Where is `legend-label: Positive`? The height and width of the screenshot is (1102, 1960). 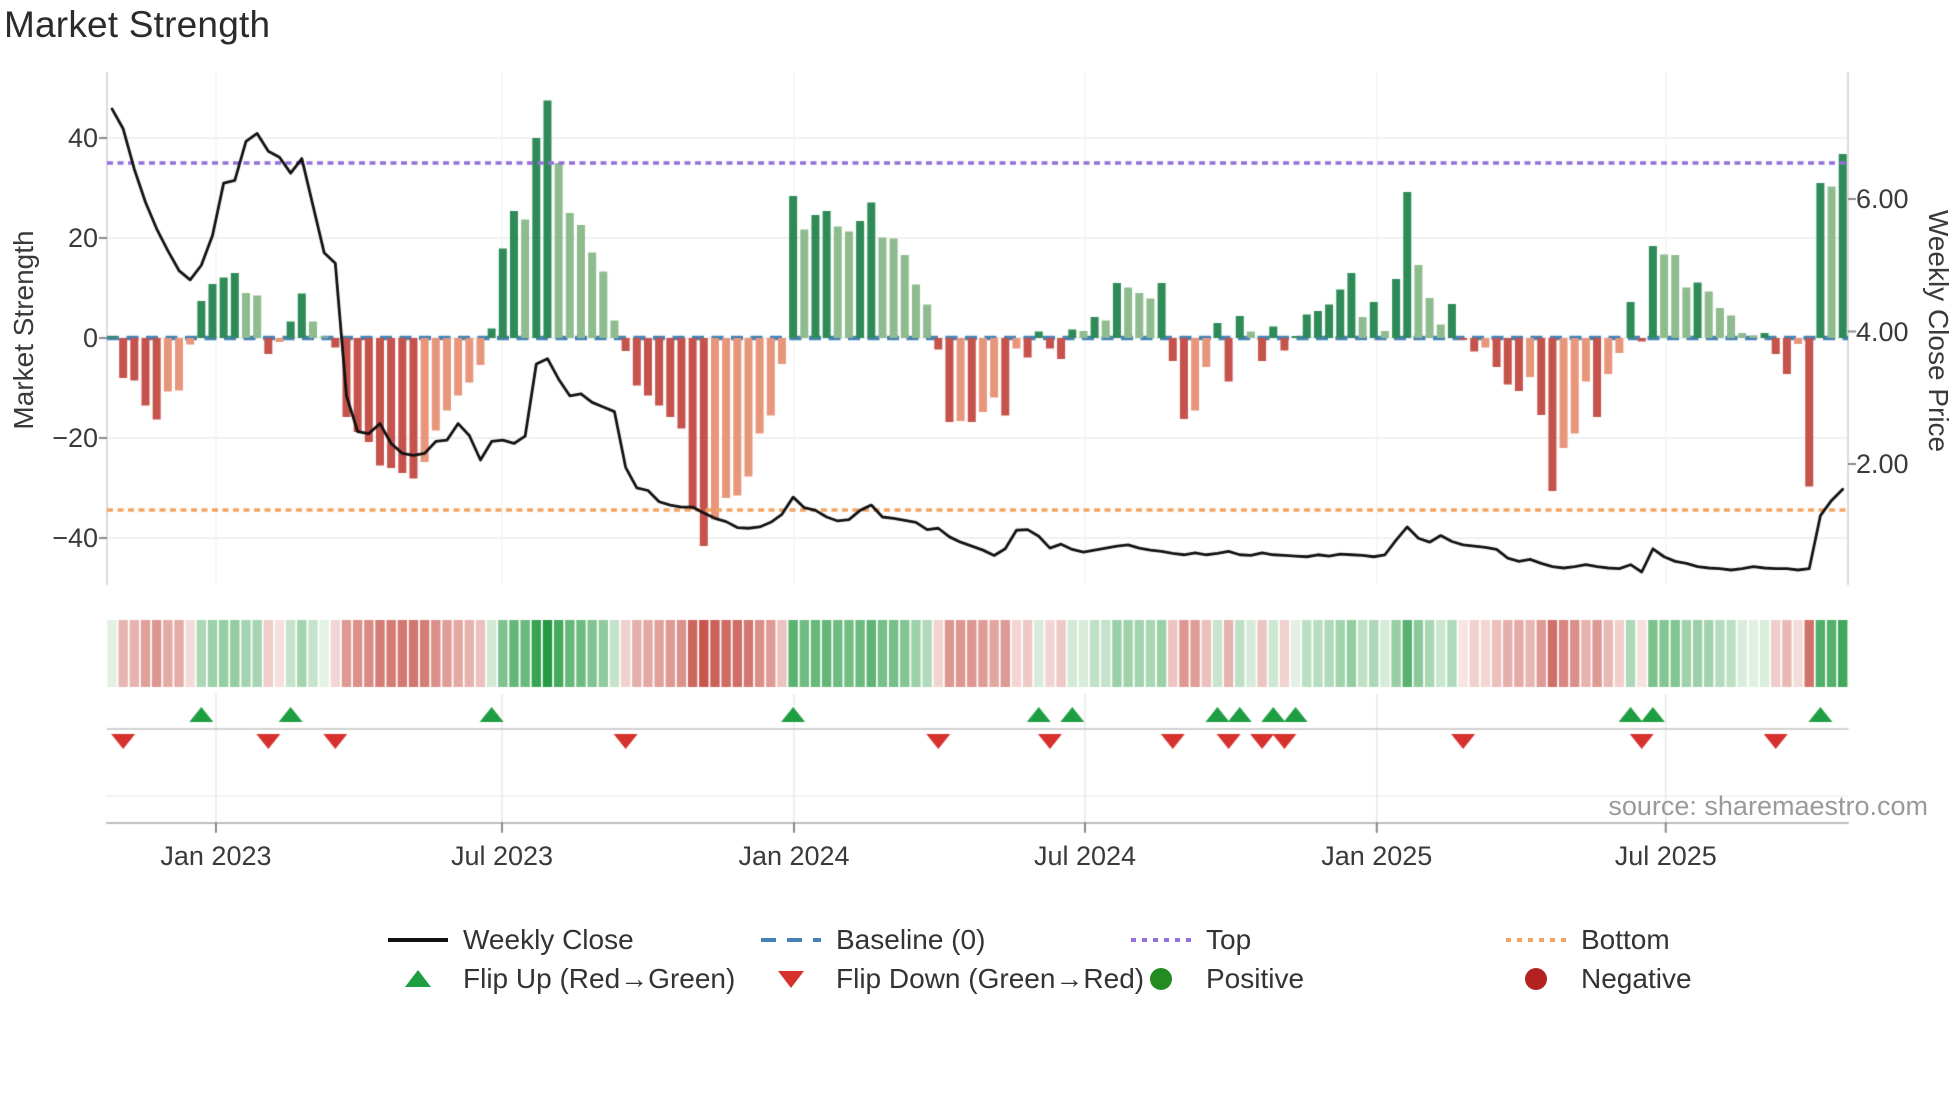 legend-label: Positive is located at coordinates (1255, 978).